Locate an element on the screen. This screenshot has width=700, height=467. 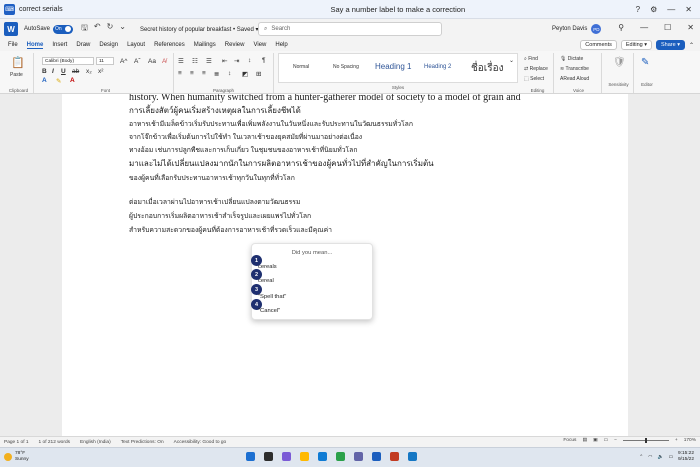
tab-file: File is located at coordinates (13, 45).